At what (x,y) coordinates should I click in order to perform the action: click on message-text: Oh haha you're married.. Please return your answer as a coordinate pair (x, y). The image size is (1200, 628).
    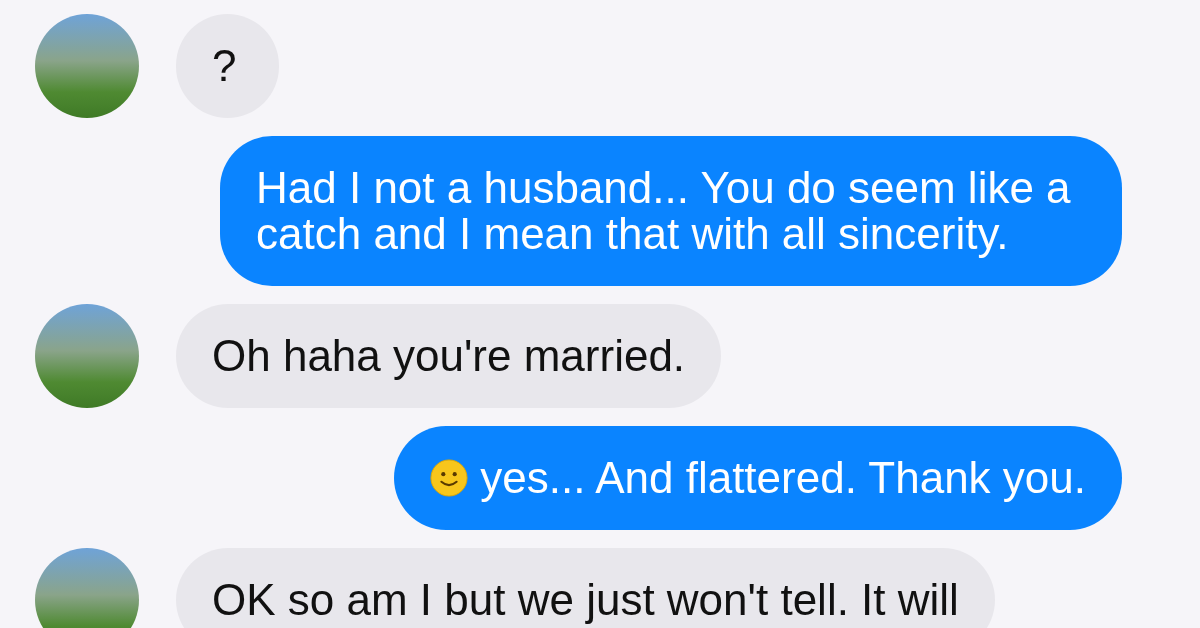
    Looking at the image, I should click on (449, 356).